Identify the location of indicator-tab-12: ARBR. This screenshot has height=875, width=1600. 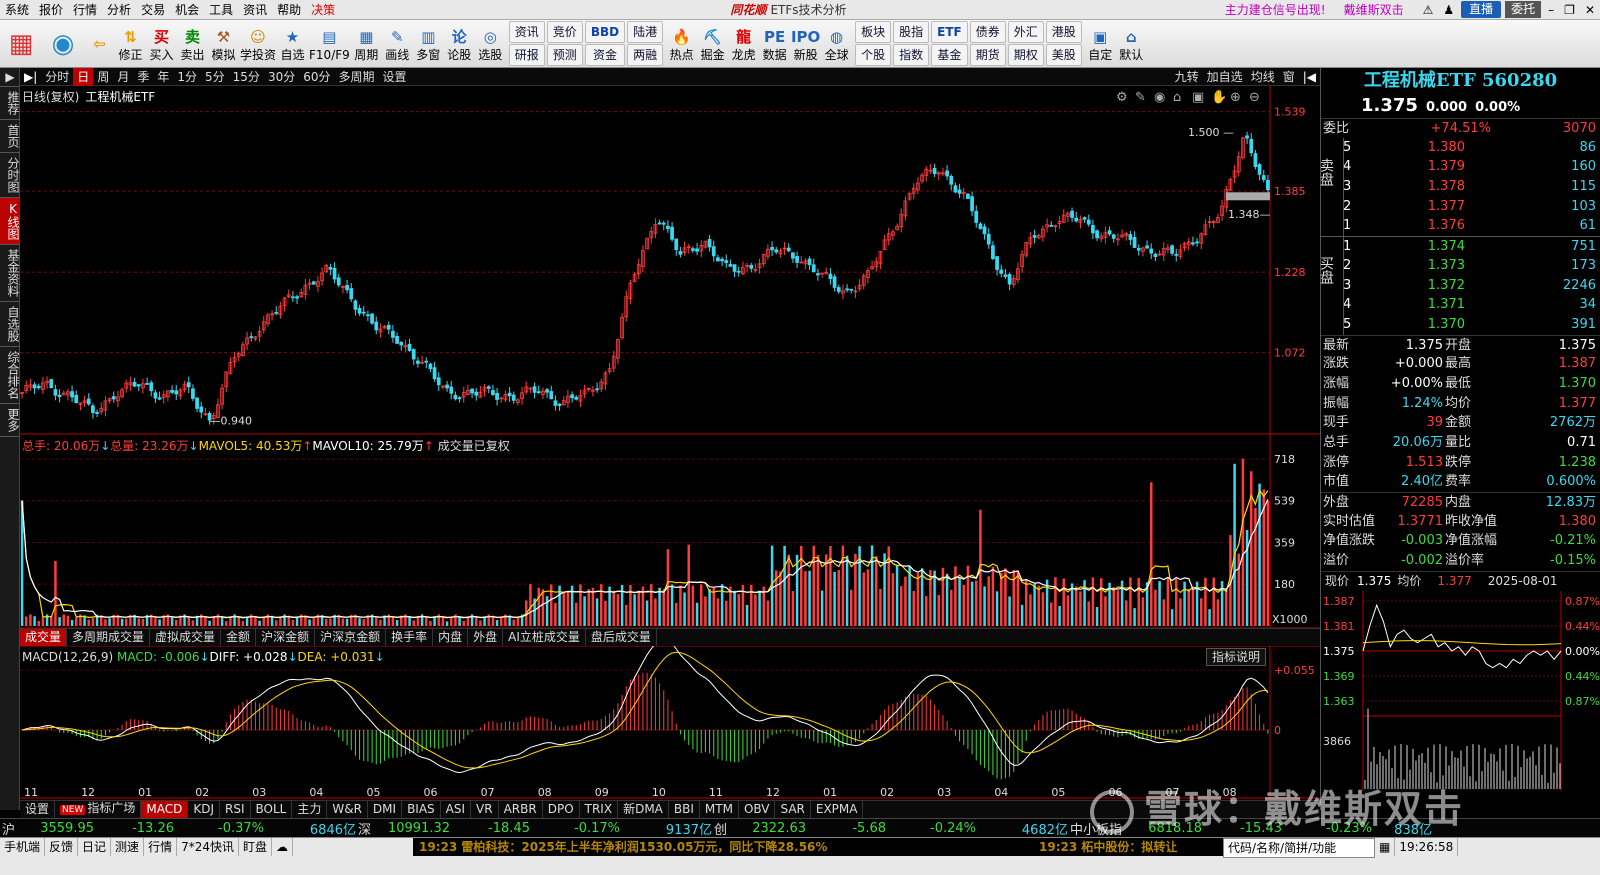
(521, 809).